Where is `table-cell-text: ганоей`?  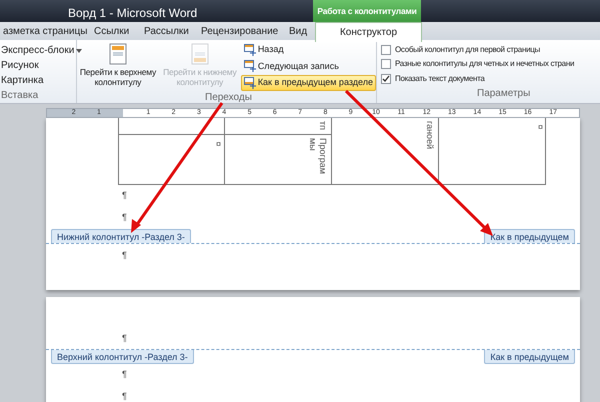
table-cell-text: ганоей is located at coordinates (430, 136).